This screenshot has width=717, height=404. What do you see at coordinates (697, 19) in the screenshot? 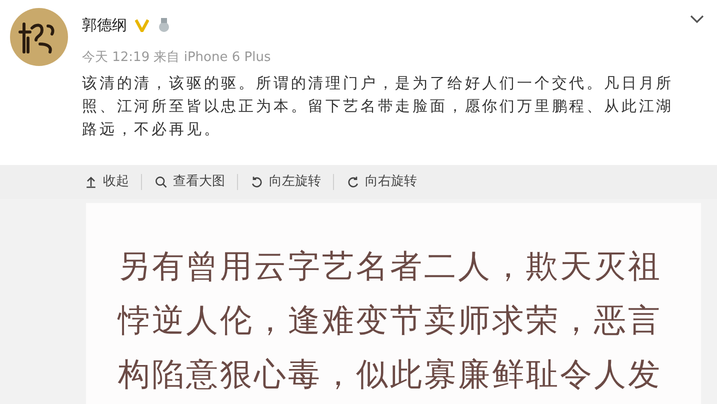
I see `chevron-down-icon` at bounding box center [697, 19].